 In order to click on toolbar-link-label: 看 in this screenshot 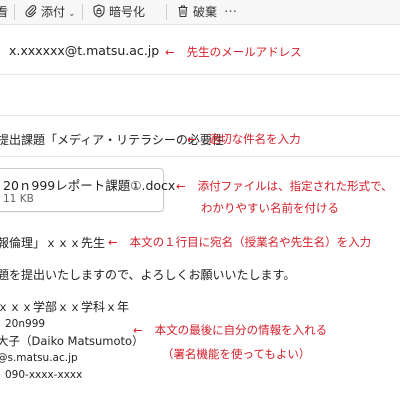, I will do `click(4, 12)`.